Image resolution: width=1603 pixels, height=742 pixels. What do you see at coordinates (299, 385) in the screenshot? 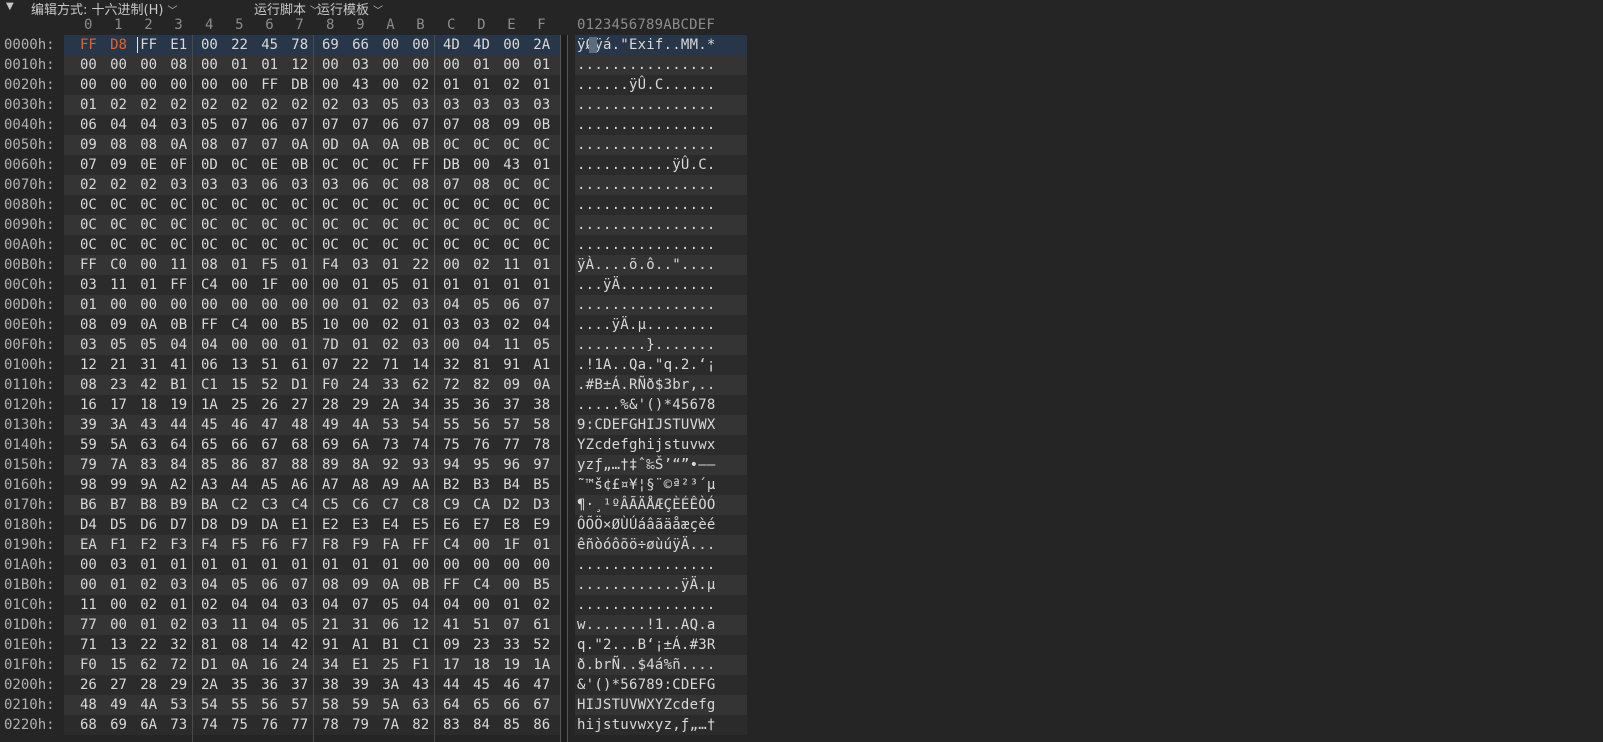
I see `hex-byte: D1` at bounding box center [299, 385].